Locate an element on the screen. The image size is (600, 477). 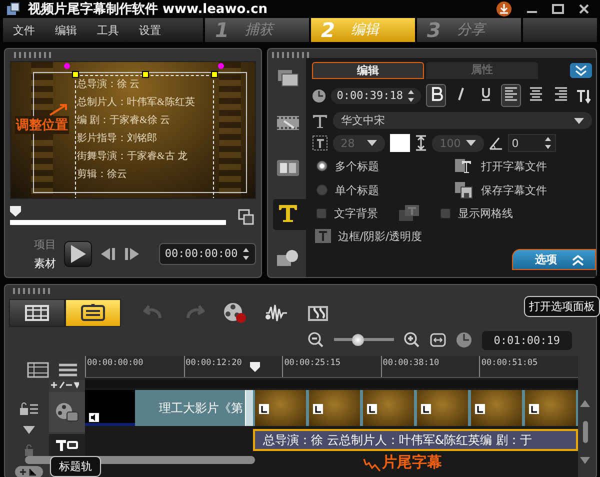
title-track-icon is located at coordinates (67, 445).